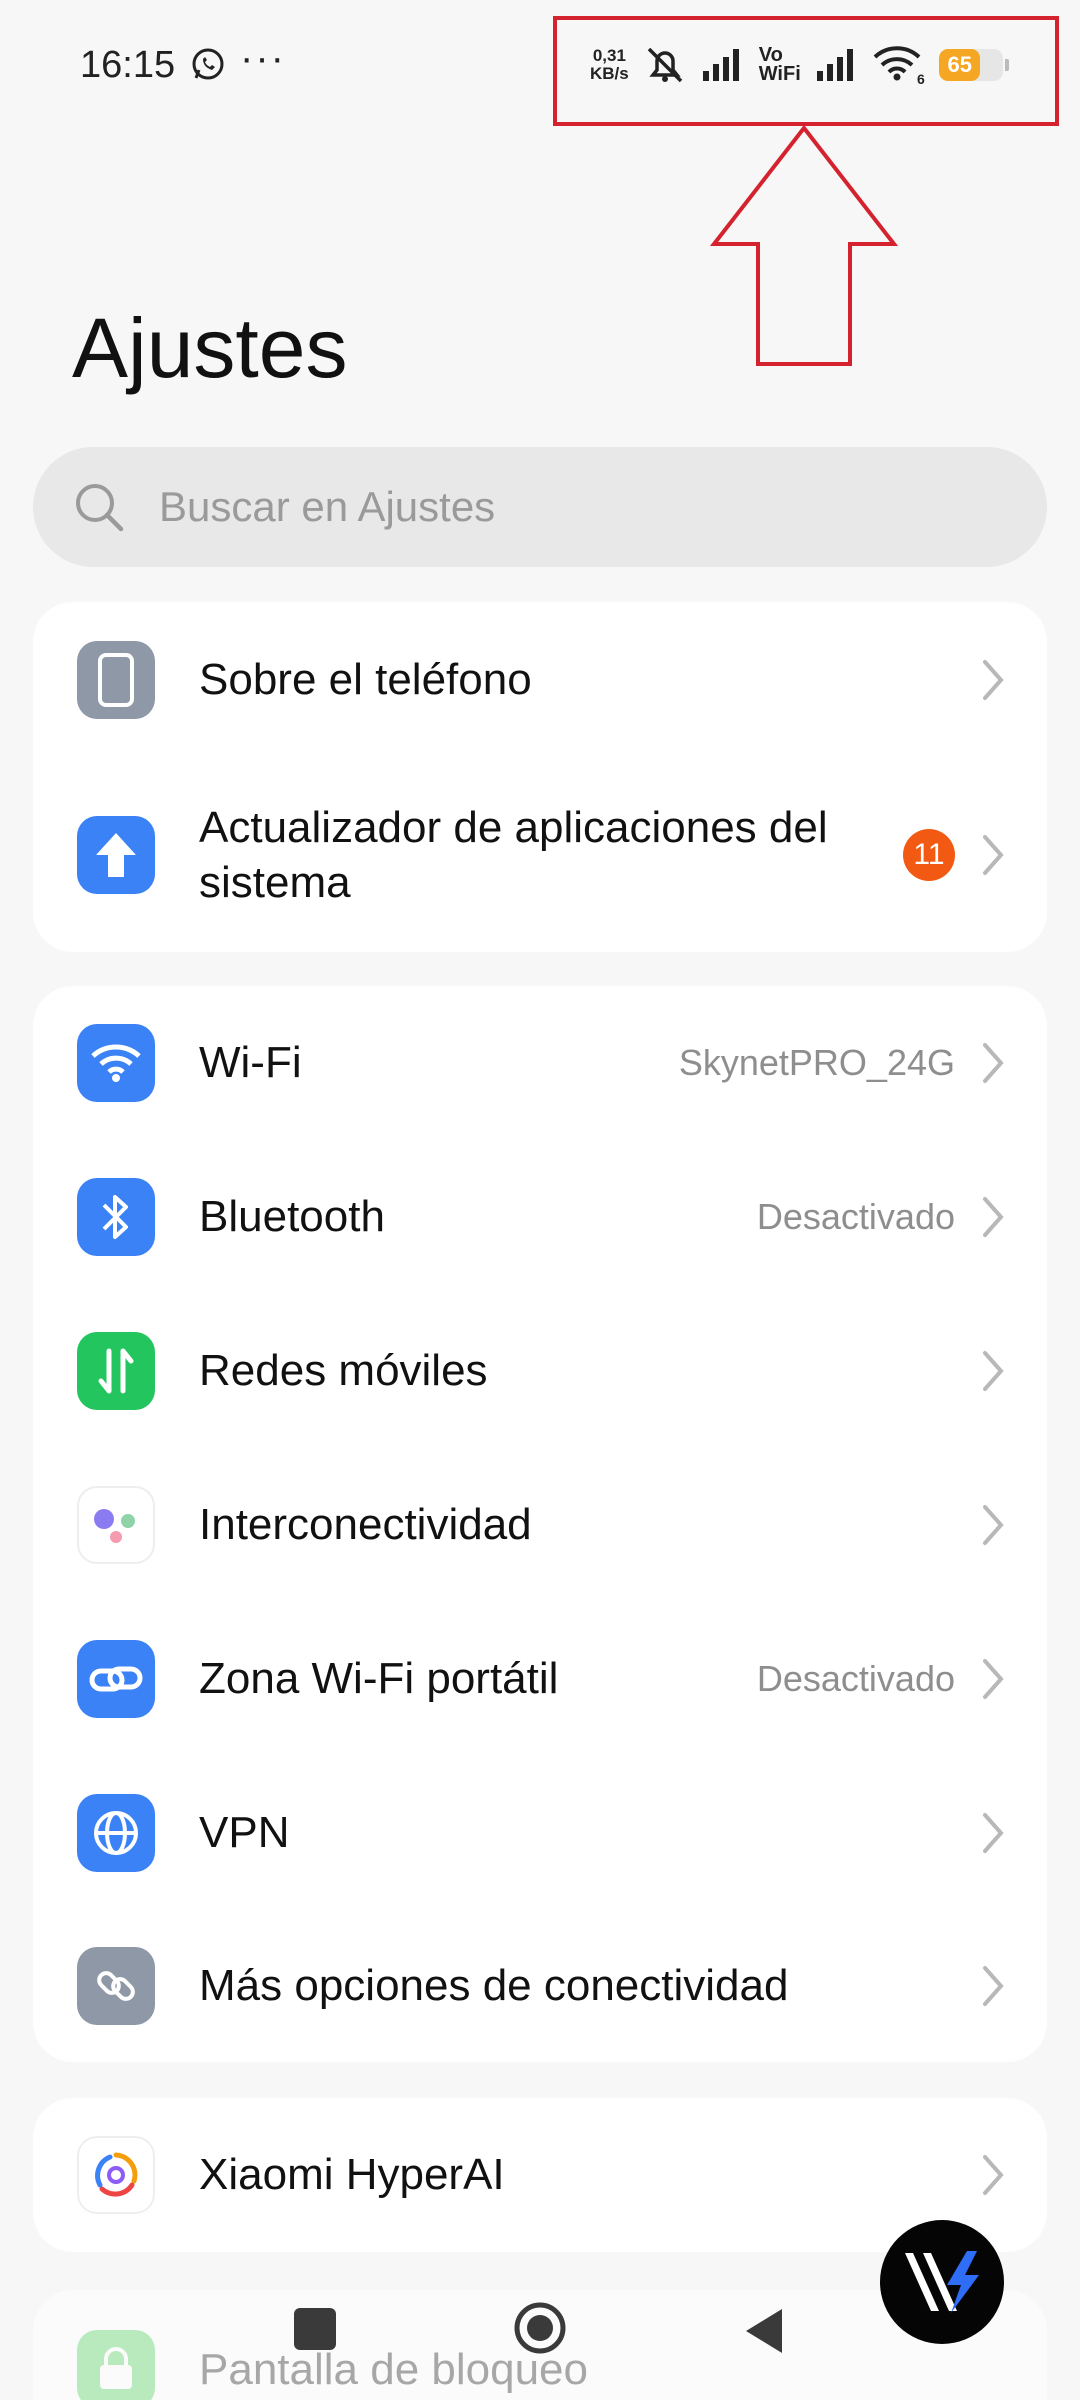 The height and width of the screenshot is (2400, 1080). Describe the element at coordinates (263, 58) in the screenshot. I see `more-dots-icon: ···` at that location.